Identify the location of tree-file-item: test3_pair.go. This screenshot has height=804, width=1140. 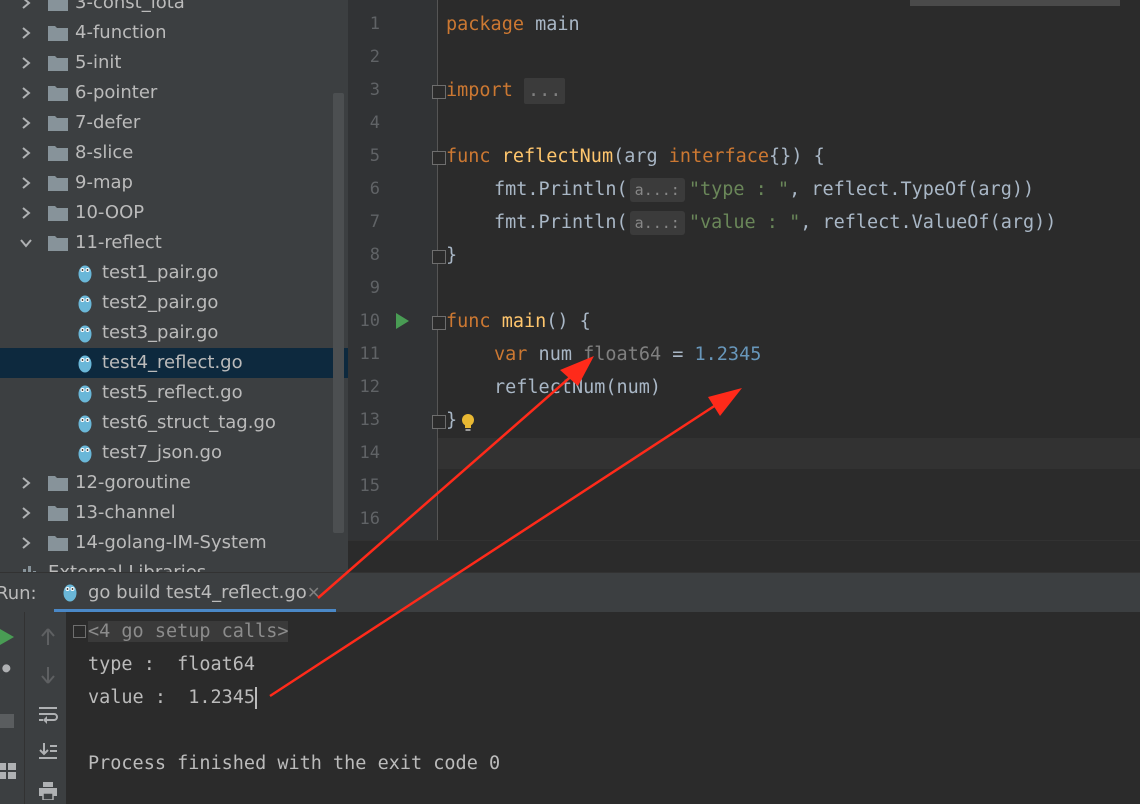
(174, 333).